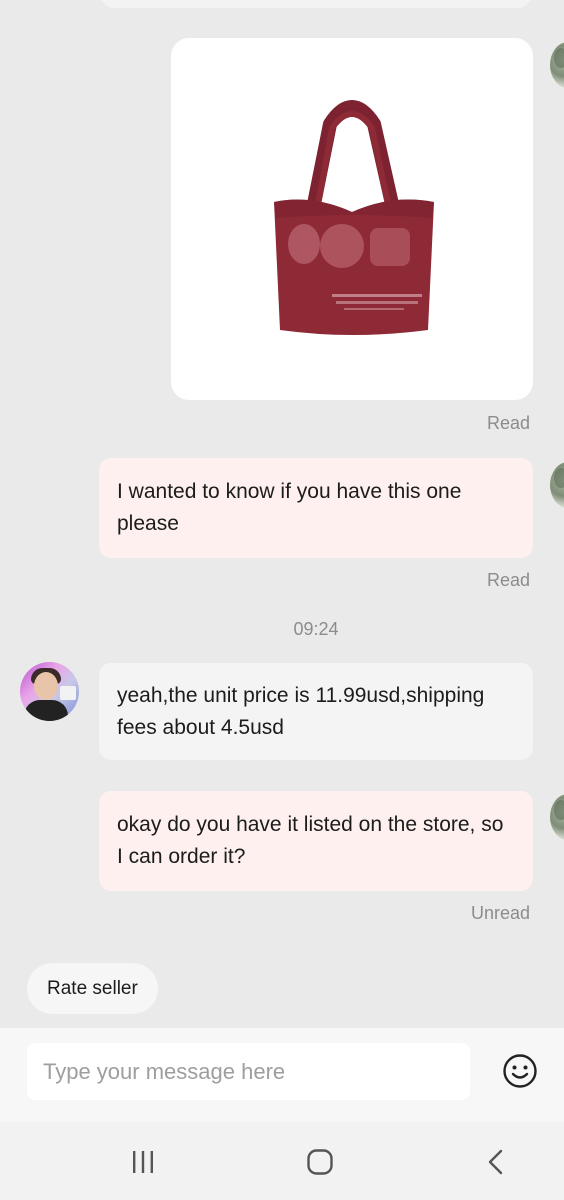 The height and width of the screenshot is (1200, 564). What do you see at coordinates (316, 629) in the screenshot?
I see `time-separator: 09:24` at bounding box center [316, 629].